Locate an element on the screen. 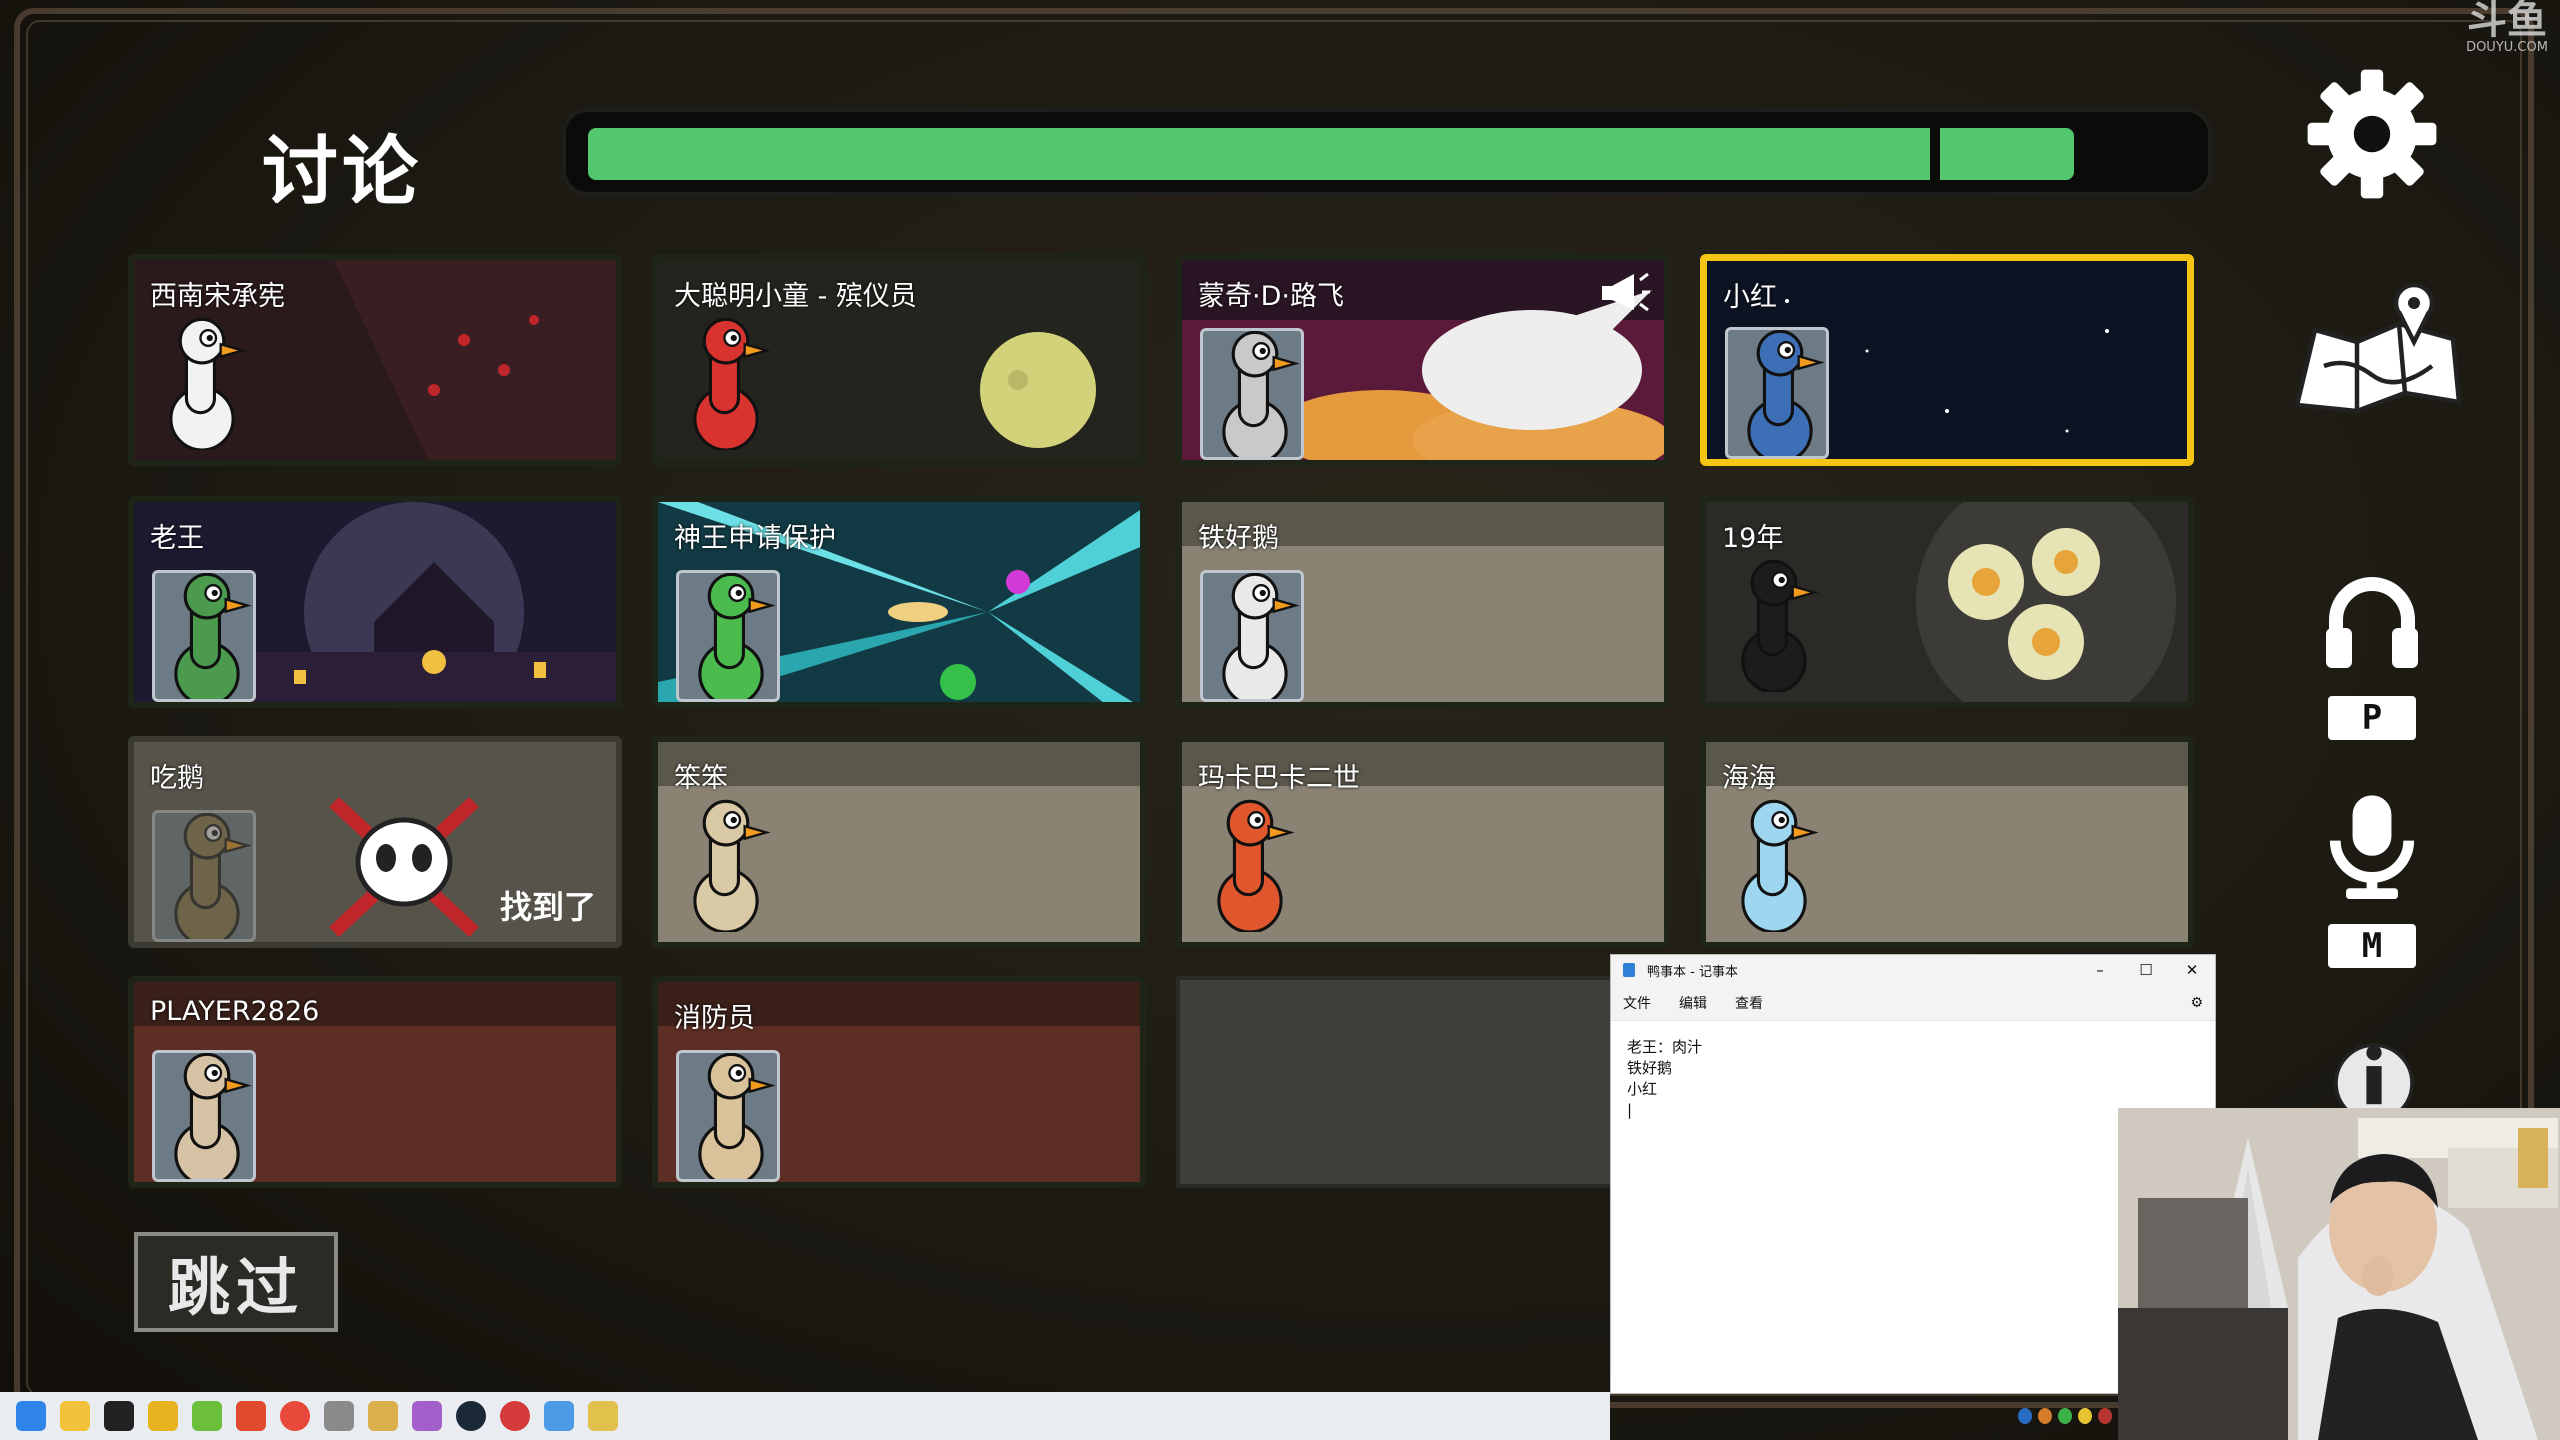 The width and height of the screenshot is (2560, 1440). douyu-watermark: 斗鱼 DOUYU.COM is located at coordinates (2507, 27).